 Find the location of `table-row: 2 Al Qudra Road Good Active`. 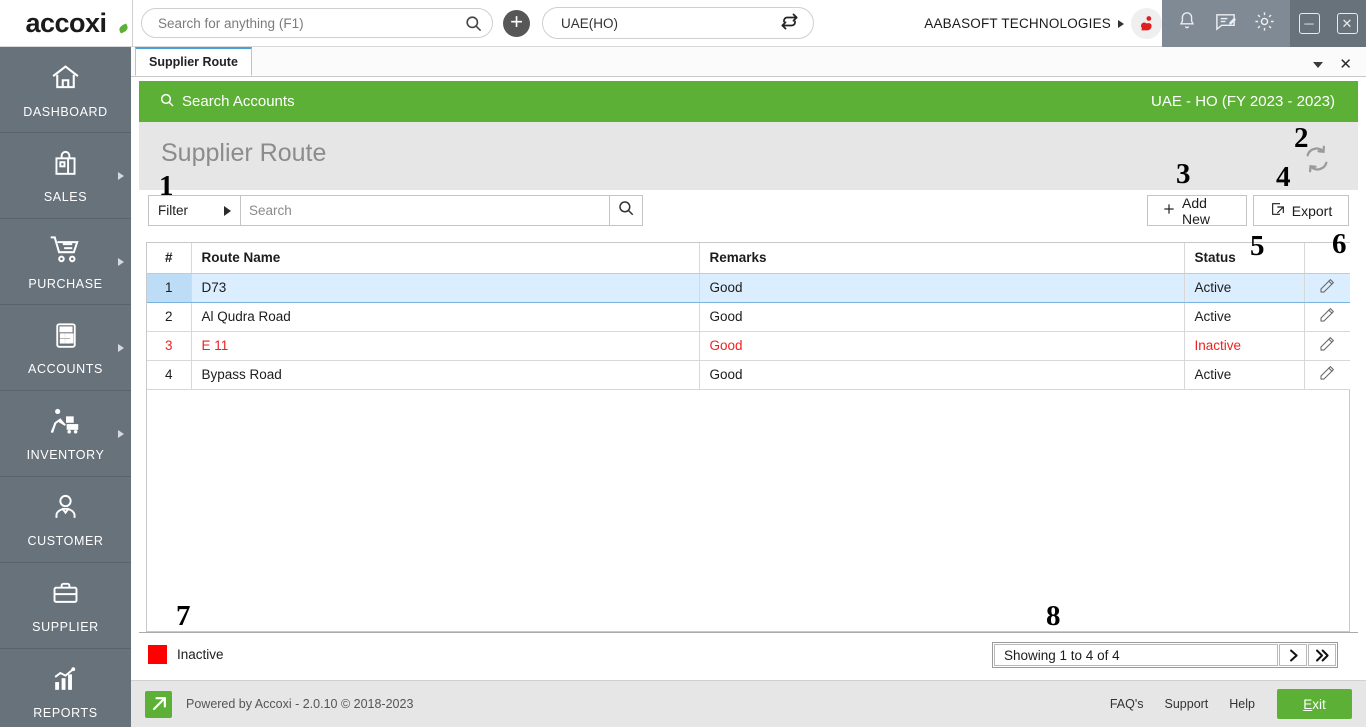

table-row: 2 Al Qudra Road Good Active is located at coordinates (748, 317).